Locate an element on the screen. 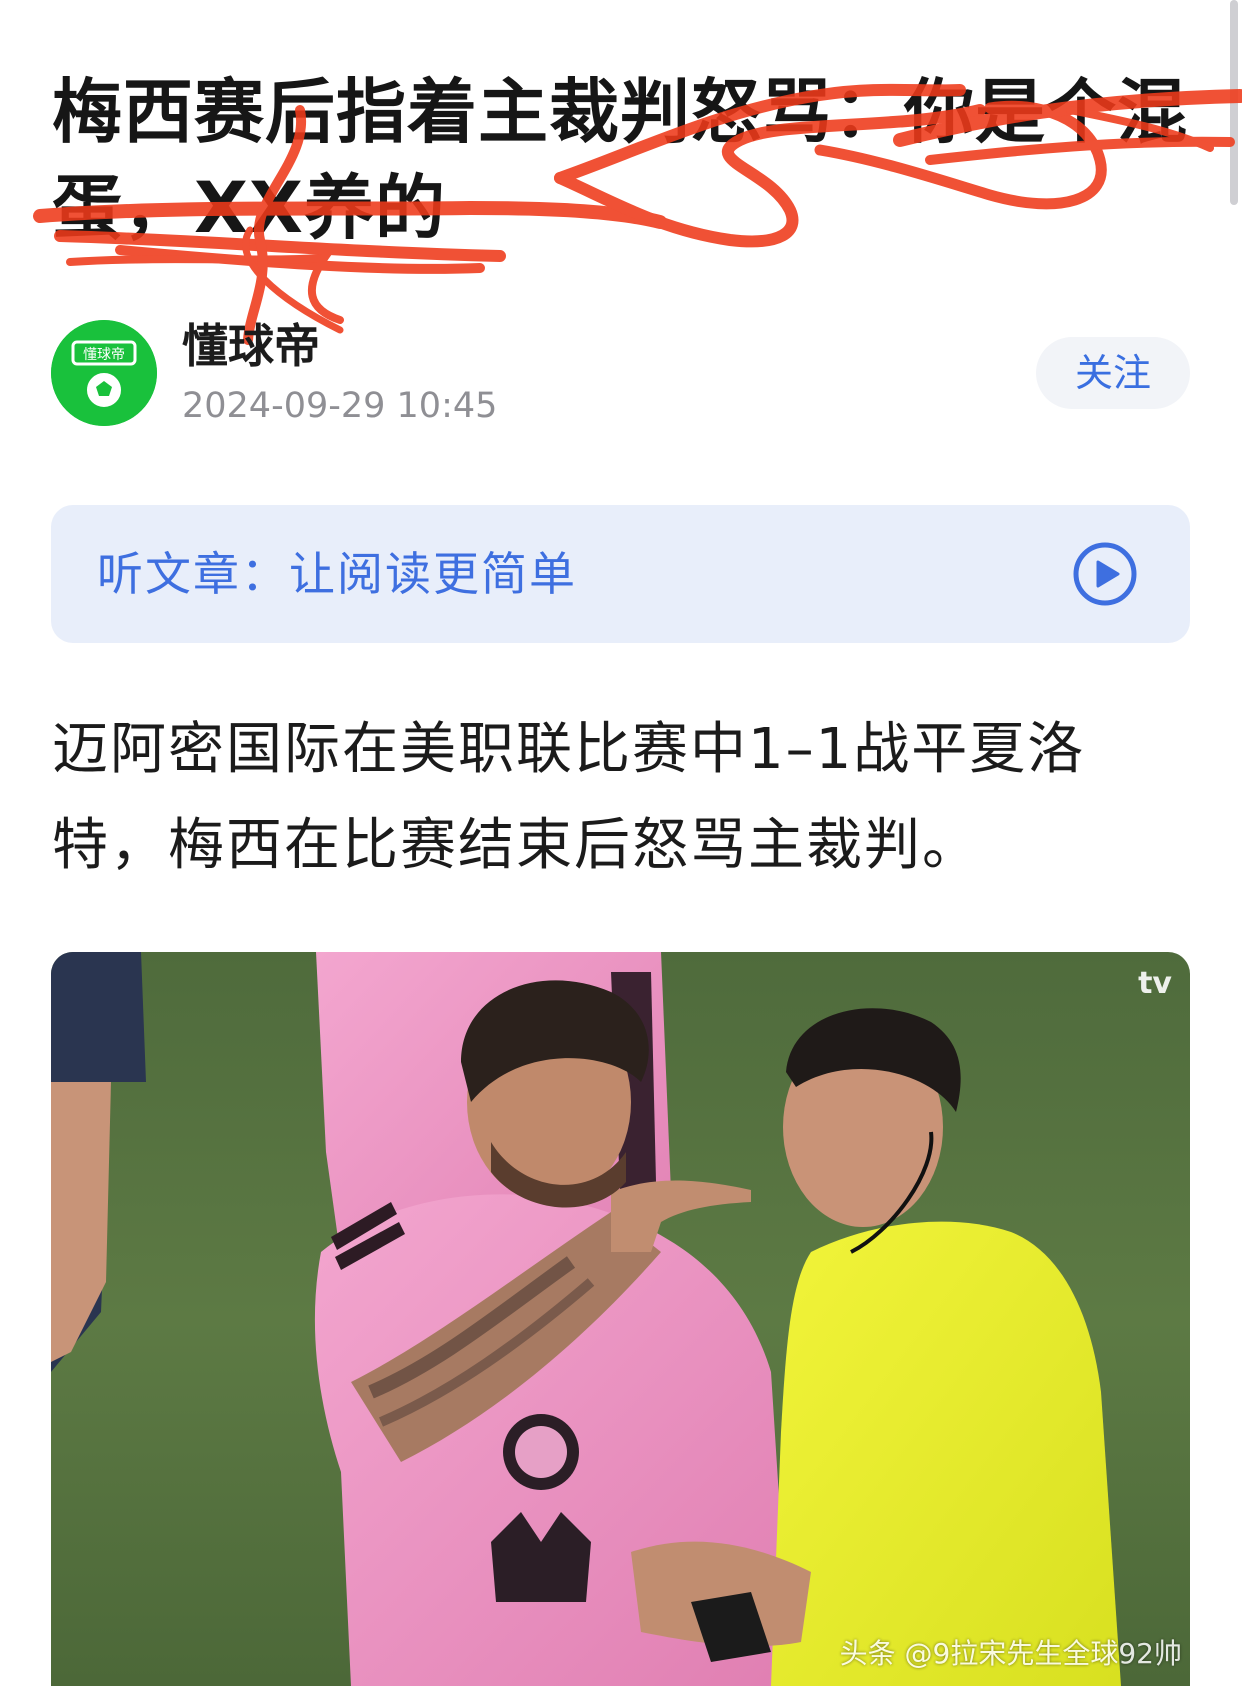 The image size is (1242, 1686). listen-article-bar: 听文章：让阅读更简单 is located at coordinates (620, 574).